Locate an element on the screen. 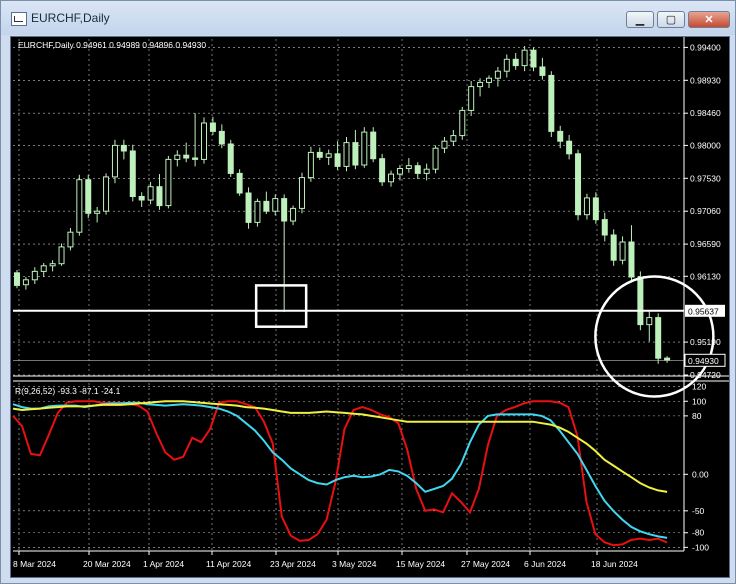 This screenshot has width=736, height=584. indicator-label: 0.00 is located at coordinates (700, 474).